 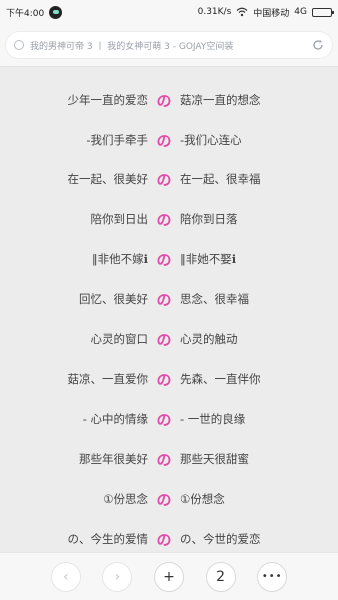 What do you see at coordinates (108, 539) in the screenshot?
I see `pair-text-left: の、今生的爱情` at bounding box center [108, 539].